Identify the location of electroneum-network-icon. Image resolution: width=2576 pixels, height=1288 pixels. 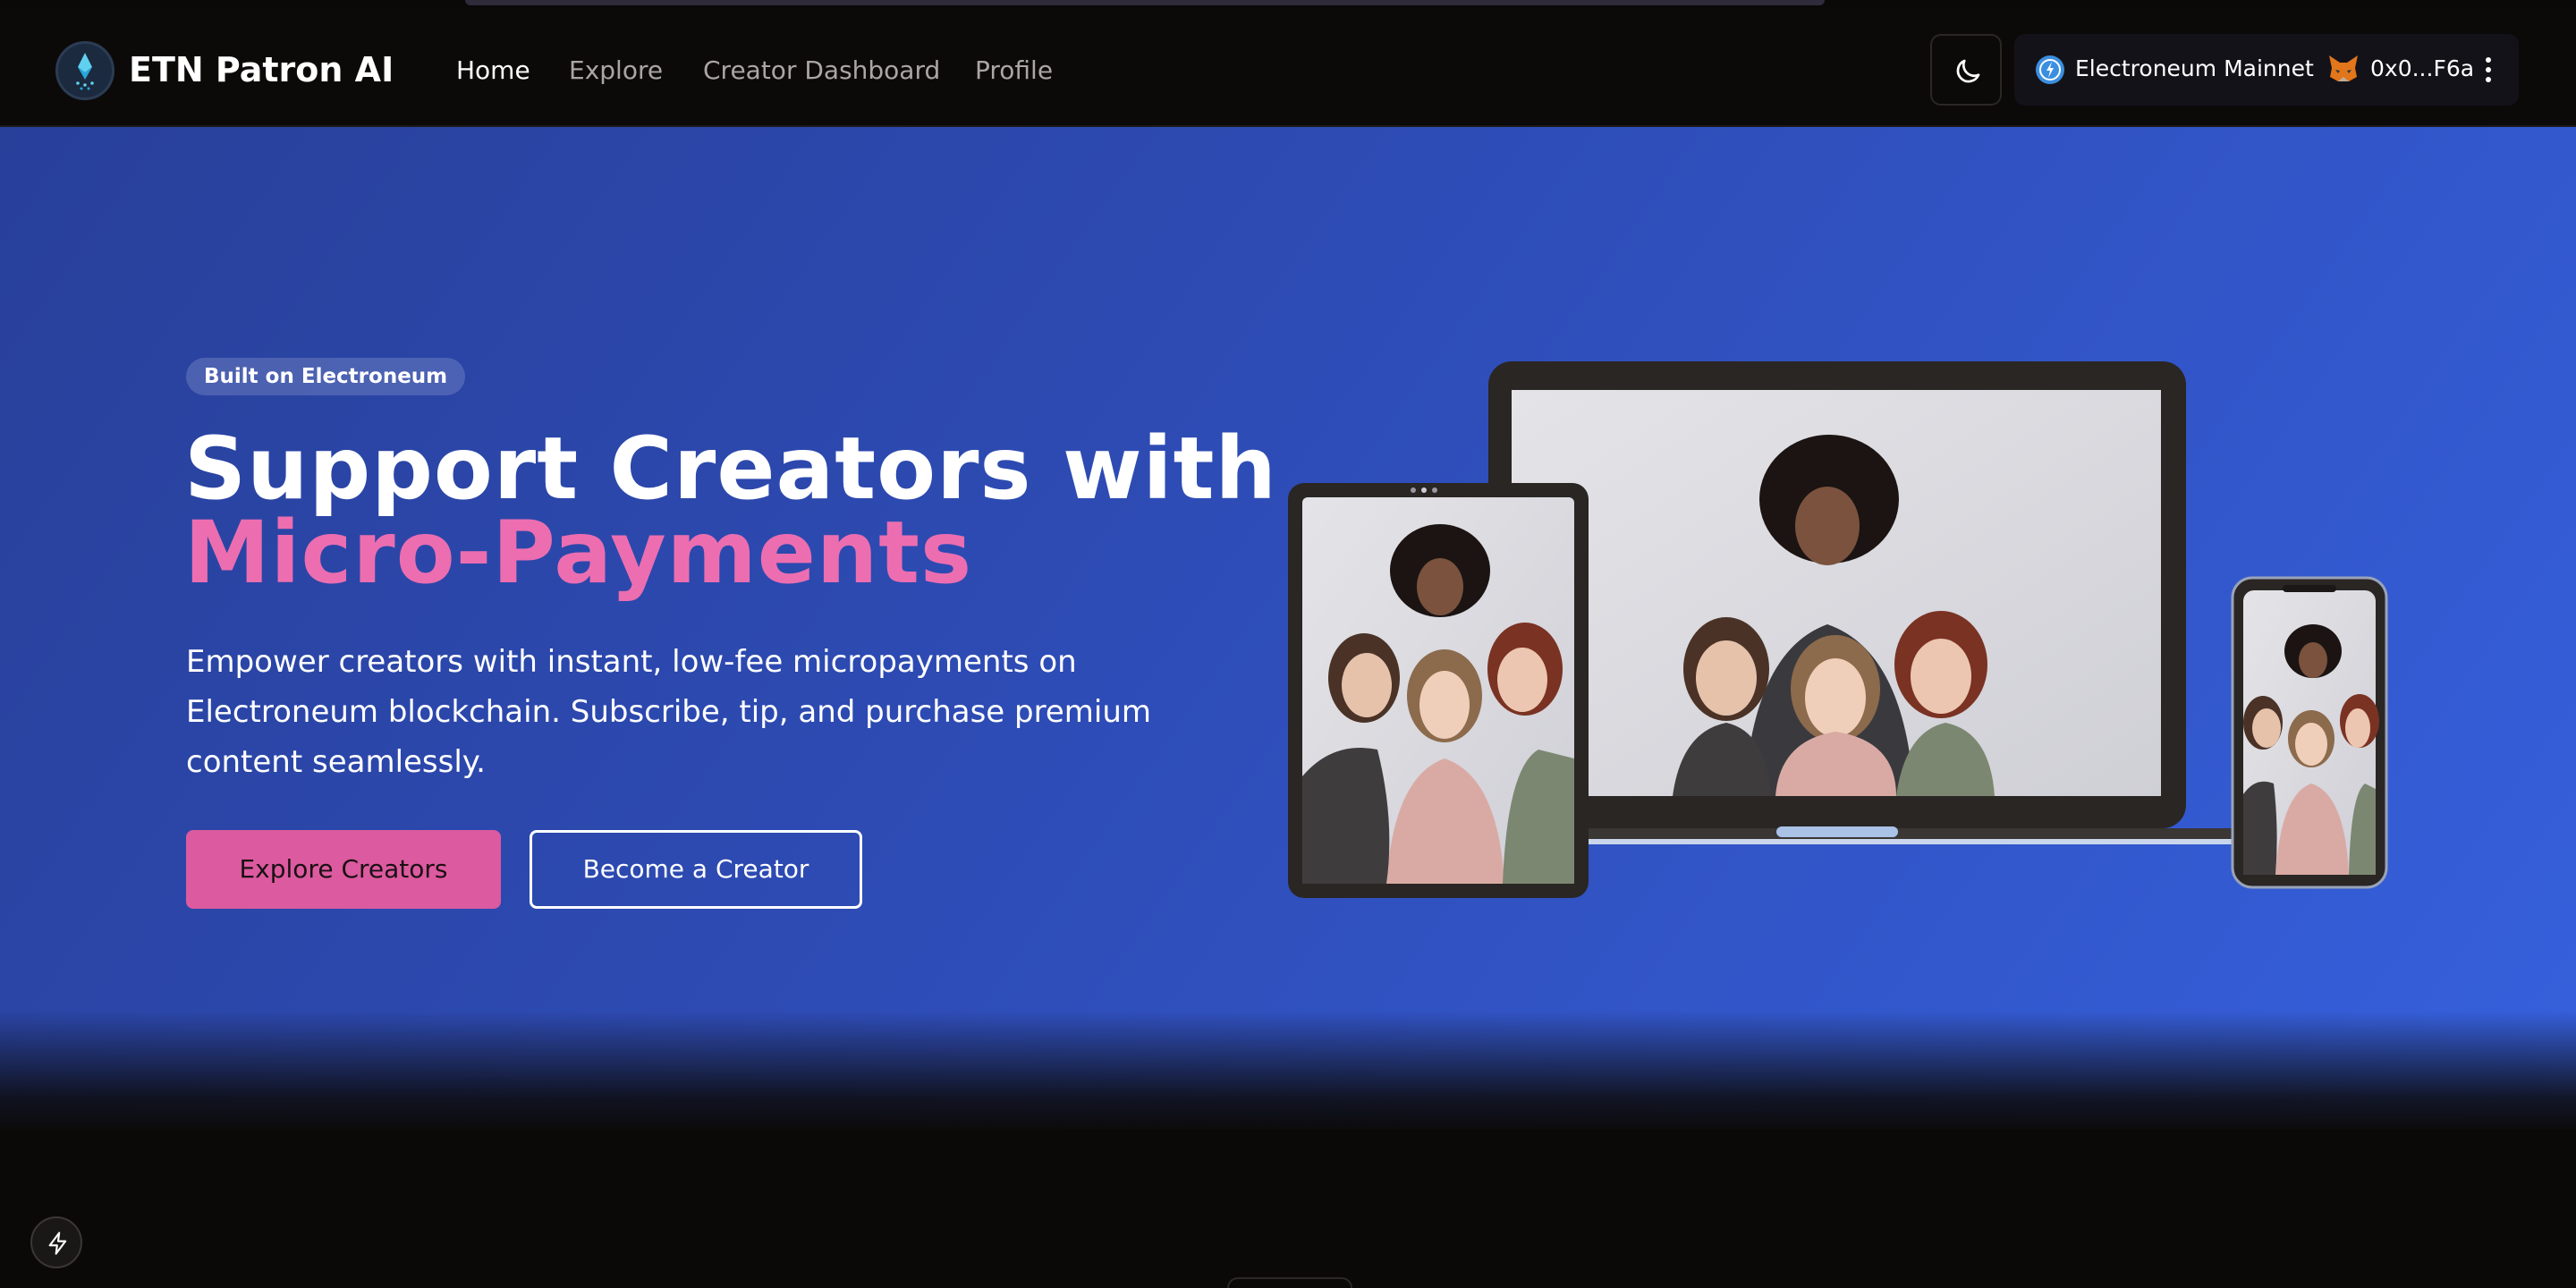
(2050, 69).